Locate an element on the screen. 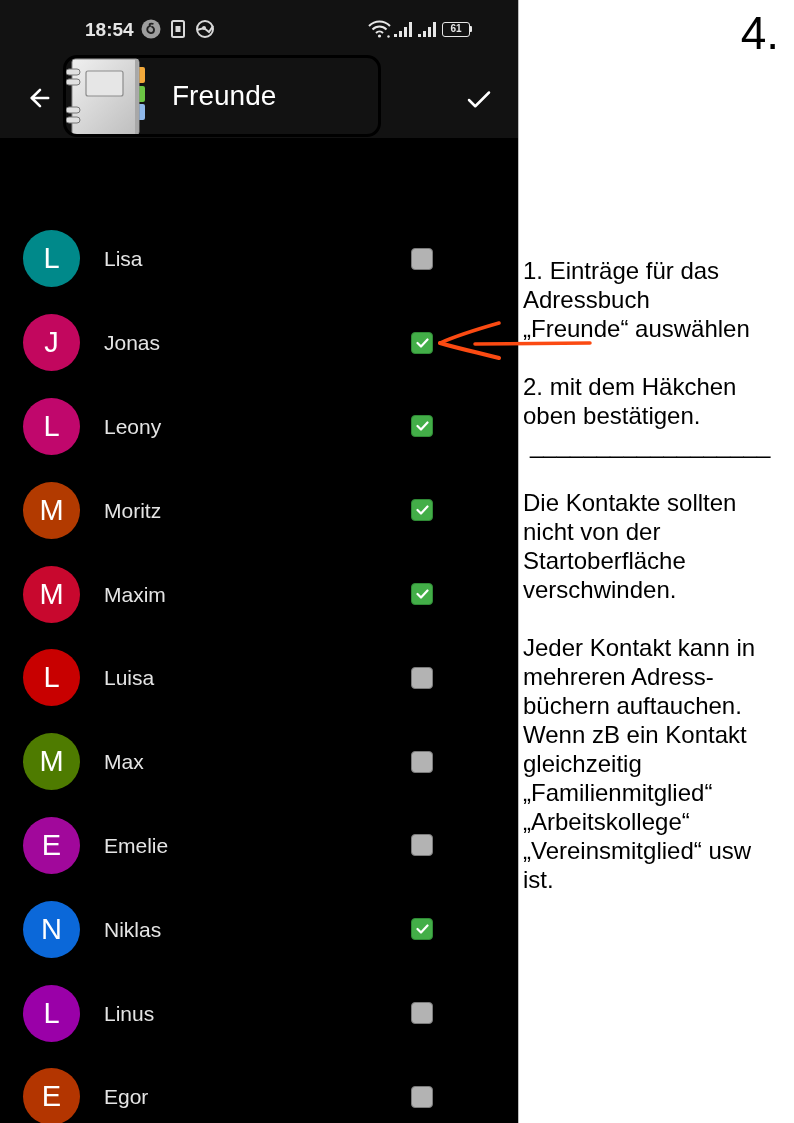 The height and width of the screenshot is (1123, 794). avatar: J is located at coordinates (51, 343).